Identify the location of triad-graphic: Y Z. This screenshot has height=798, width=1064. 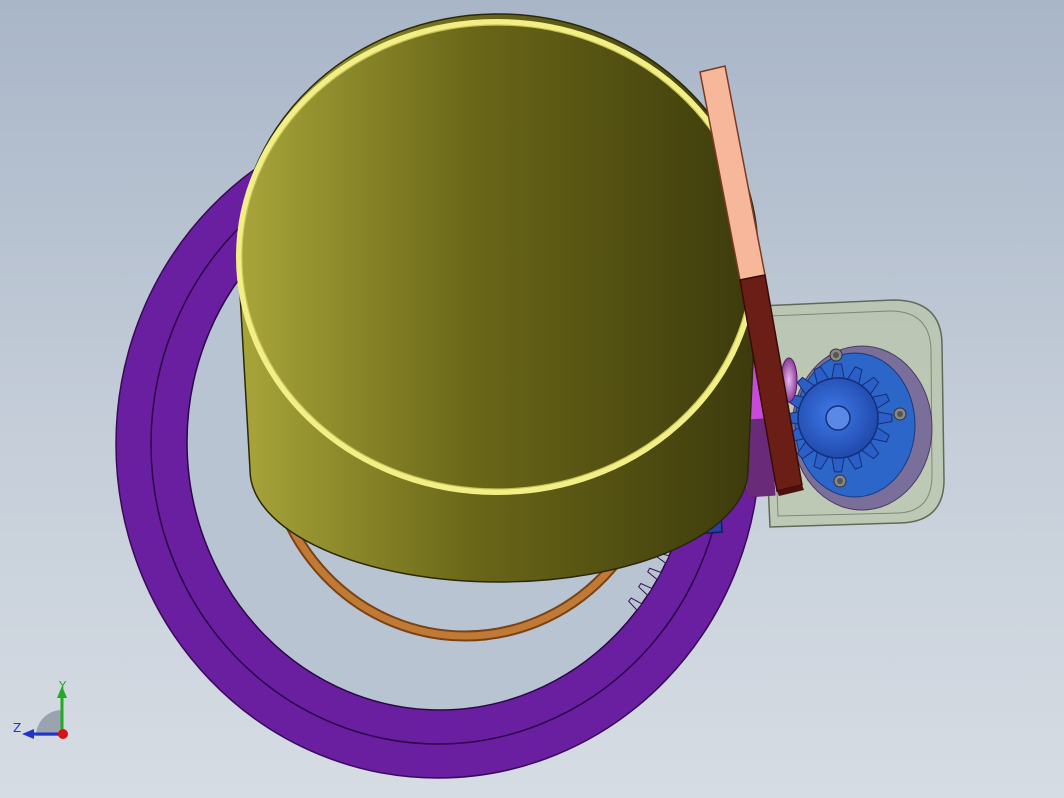
(40, 709).